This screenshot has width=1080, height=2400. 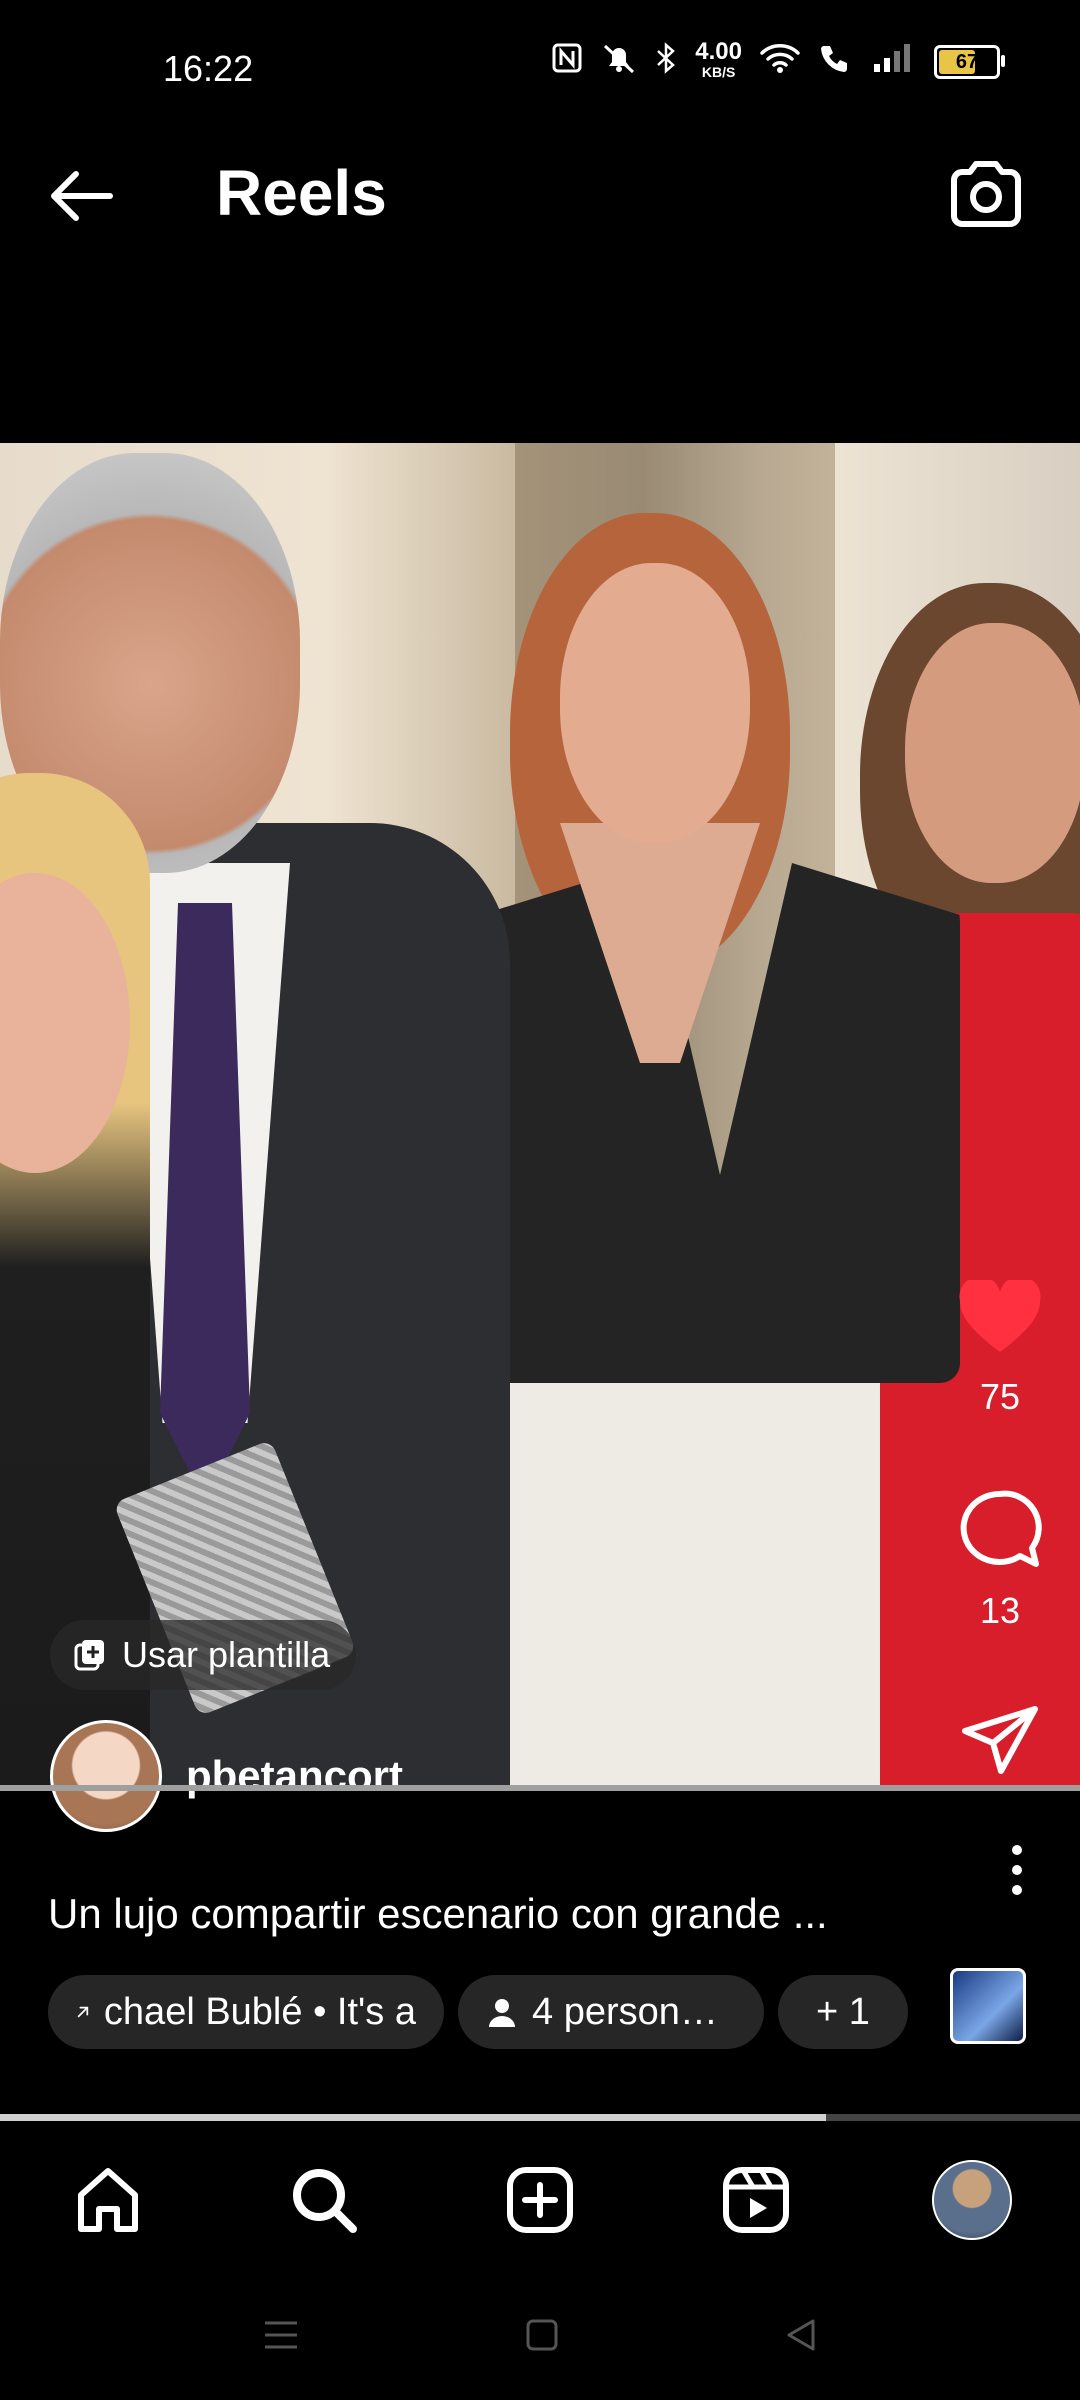 I want to click on signal-icon, so click(x=894, y=62).